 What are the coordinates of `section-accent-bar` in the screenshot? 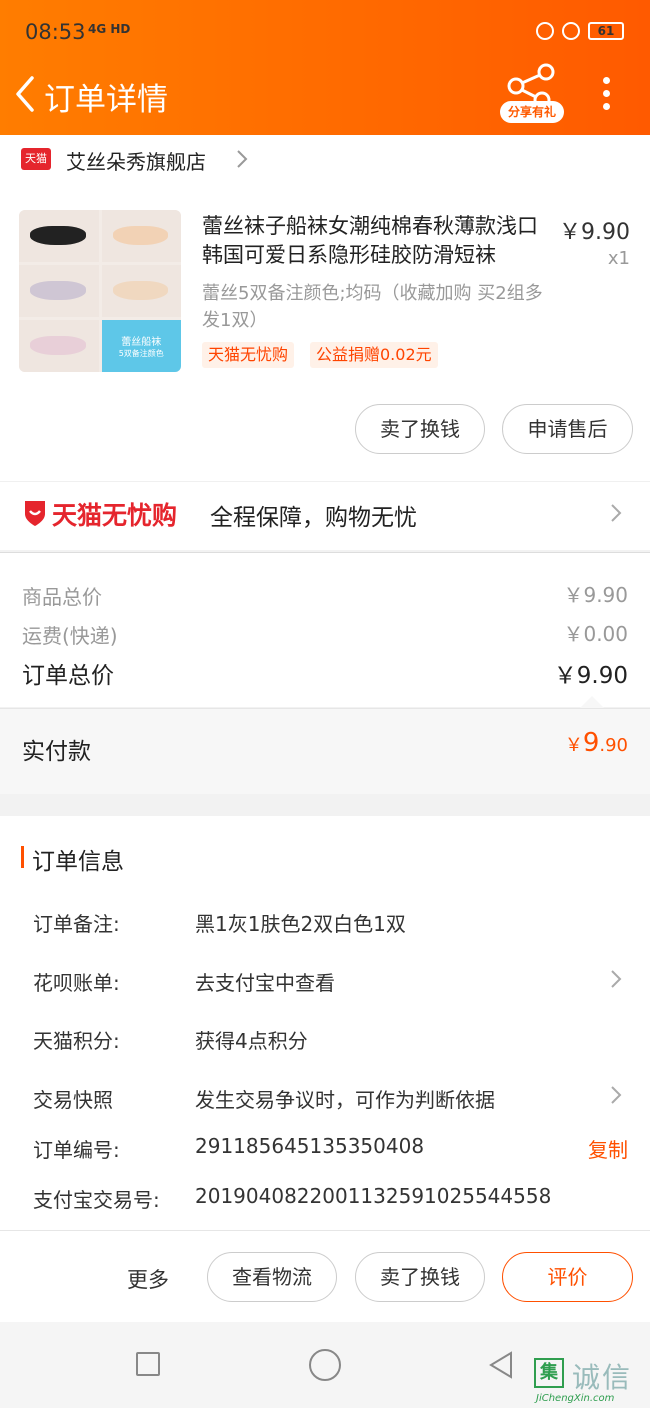 It's located at (22, 857).